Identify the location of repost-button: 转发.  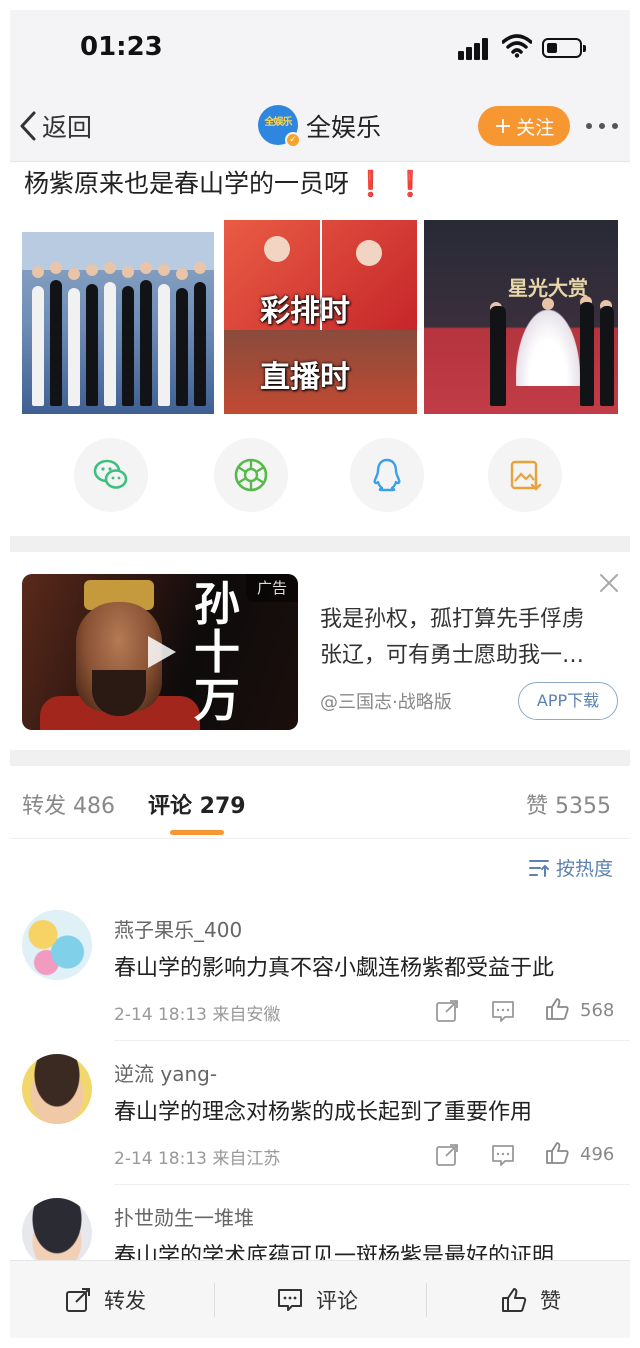
(105, 1299).